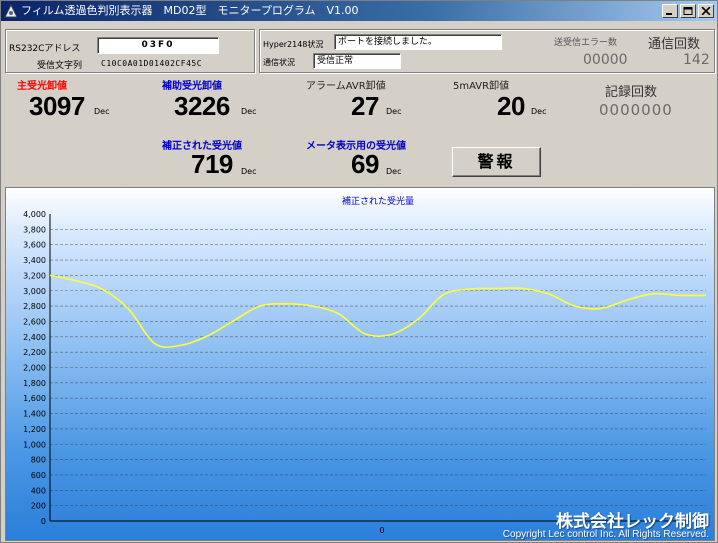 The height and width of the screenshot is (543, 718). Describe the element at coordinates (481, 86) in the screenshot. I see `five-min-avr-label: 5mAVR卸値` at that location.